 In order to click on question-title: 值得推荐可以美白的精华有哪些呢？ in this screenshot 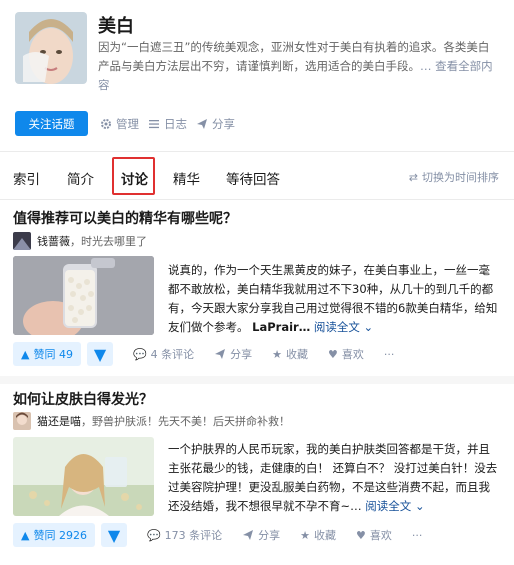, I will do `click(125, 218)`.